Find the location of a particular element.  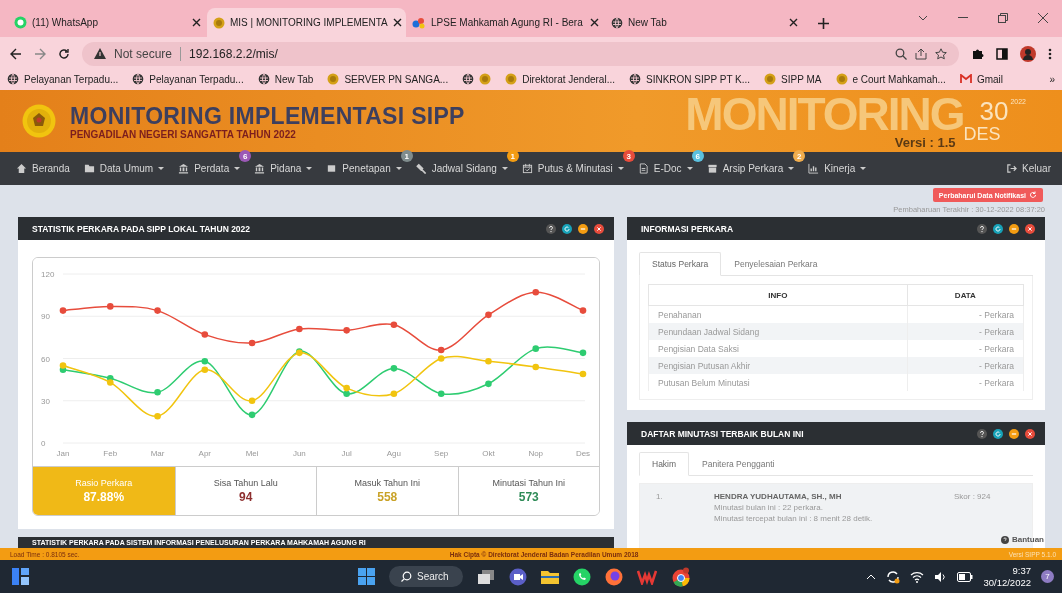

logout-link: Keluar is located at coordinates (1028, 168).